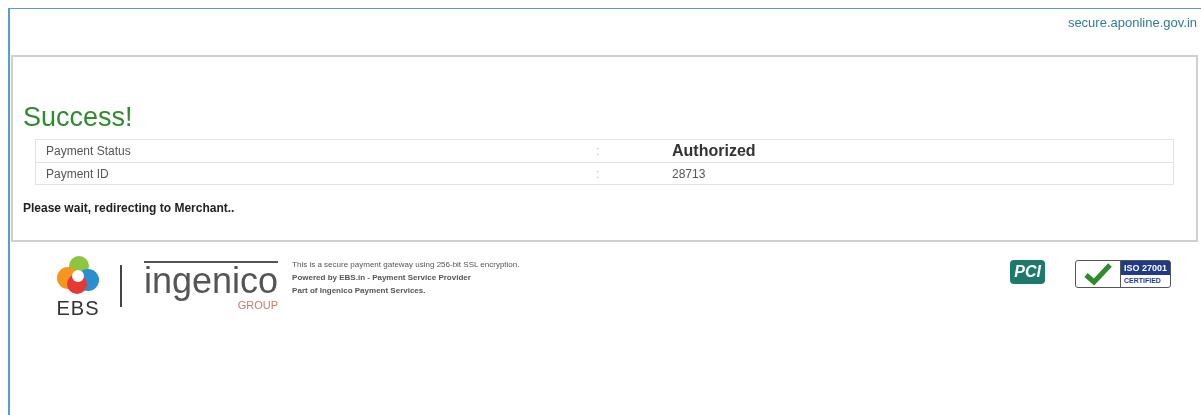  What do you see at coordinates (382, 278) in the screenshot?
I see `gateway-info-line: Powered by EBS.in - Payment Service Provider` at bounding box center [382, 278].